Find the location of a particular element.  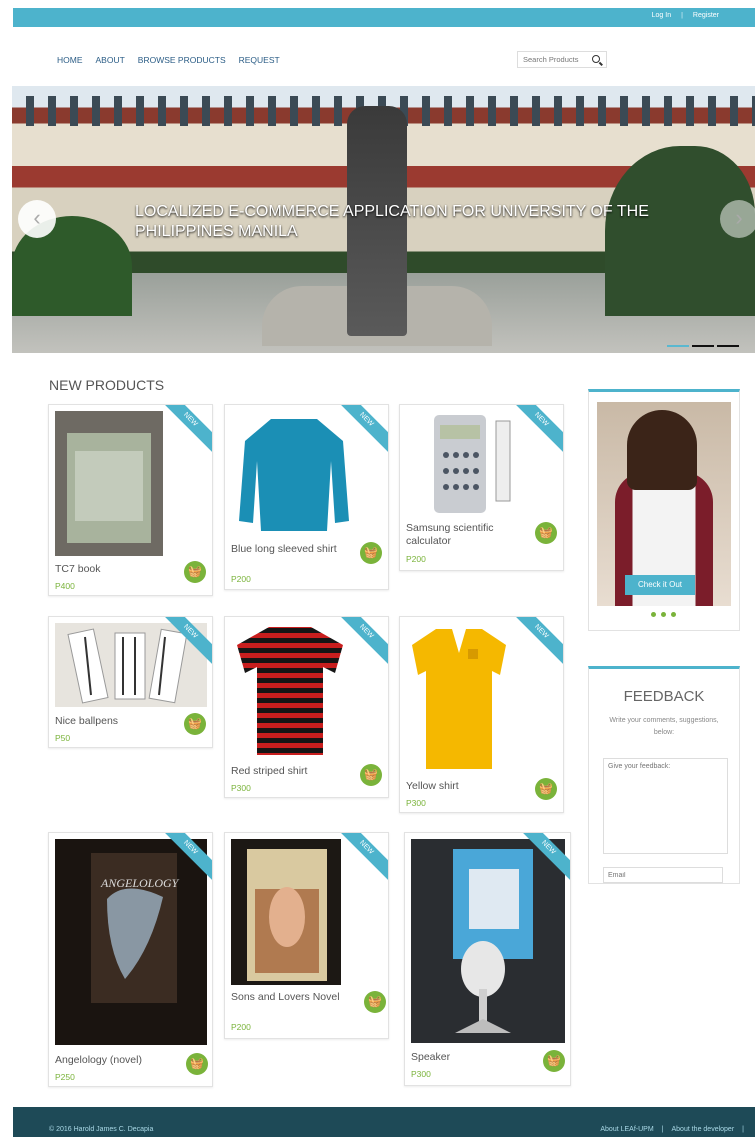

copyright: © 2016 Harold James C. Decapia is located at coordinates (101, 1129).